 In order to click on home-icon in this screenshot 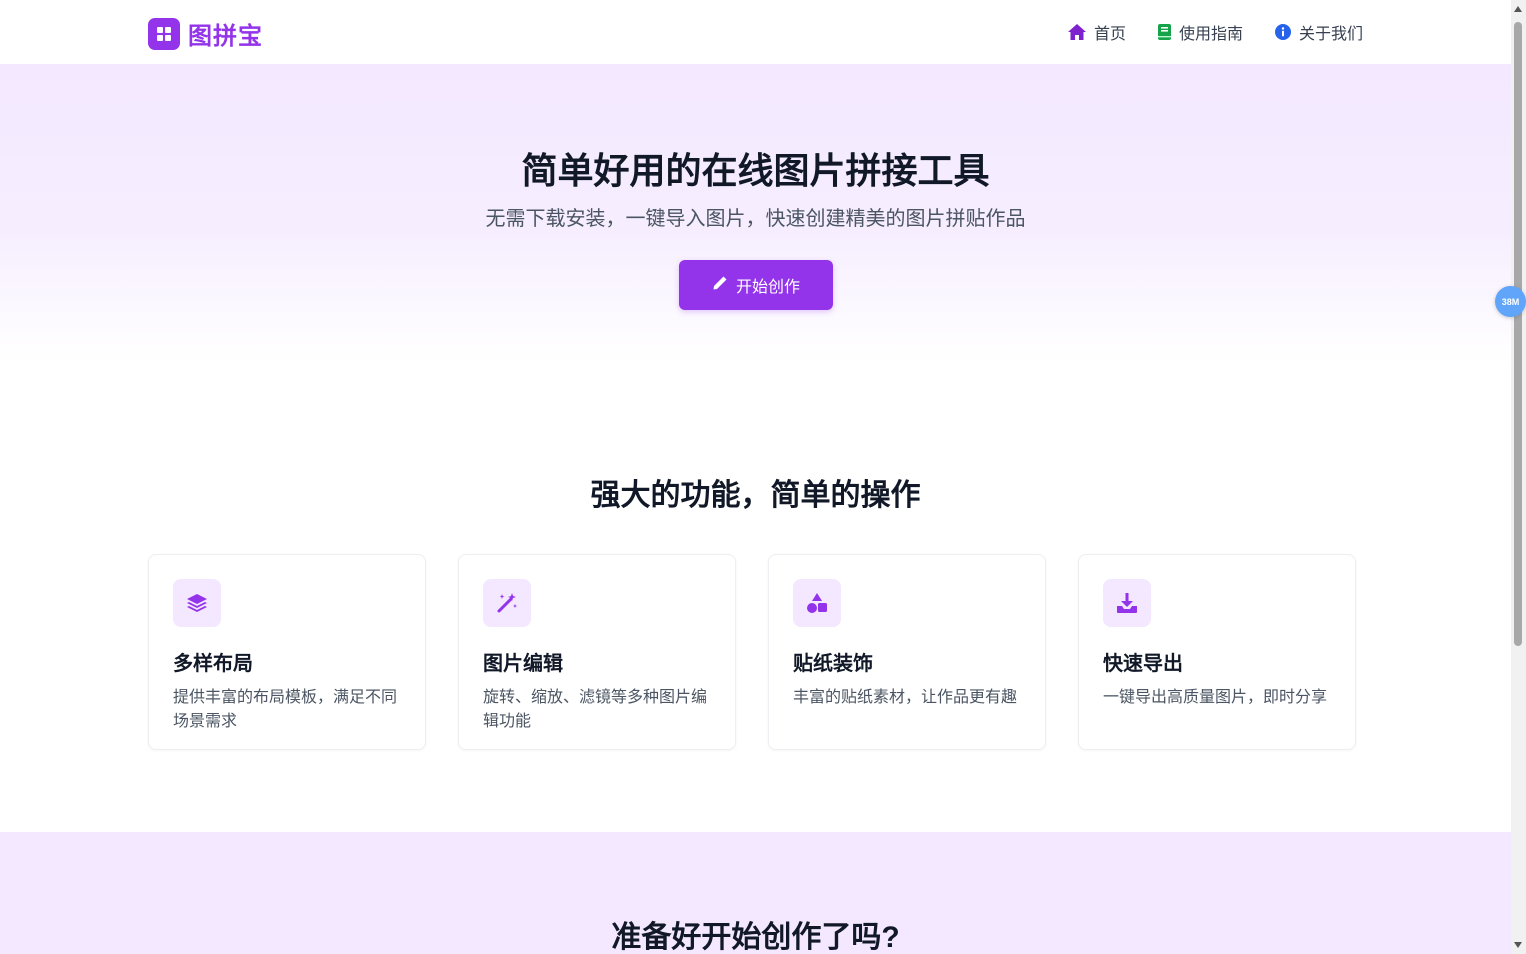, I will do `click(1076, 32)`.